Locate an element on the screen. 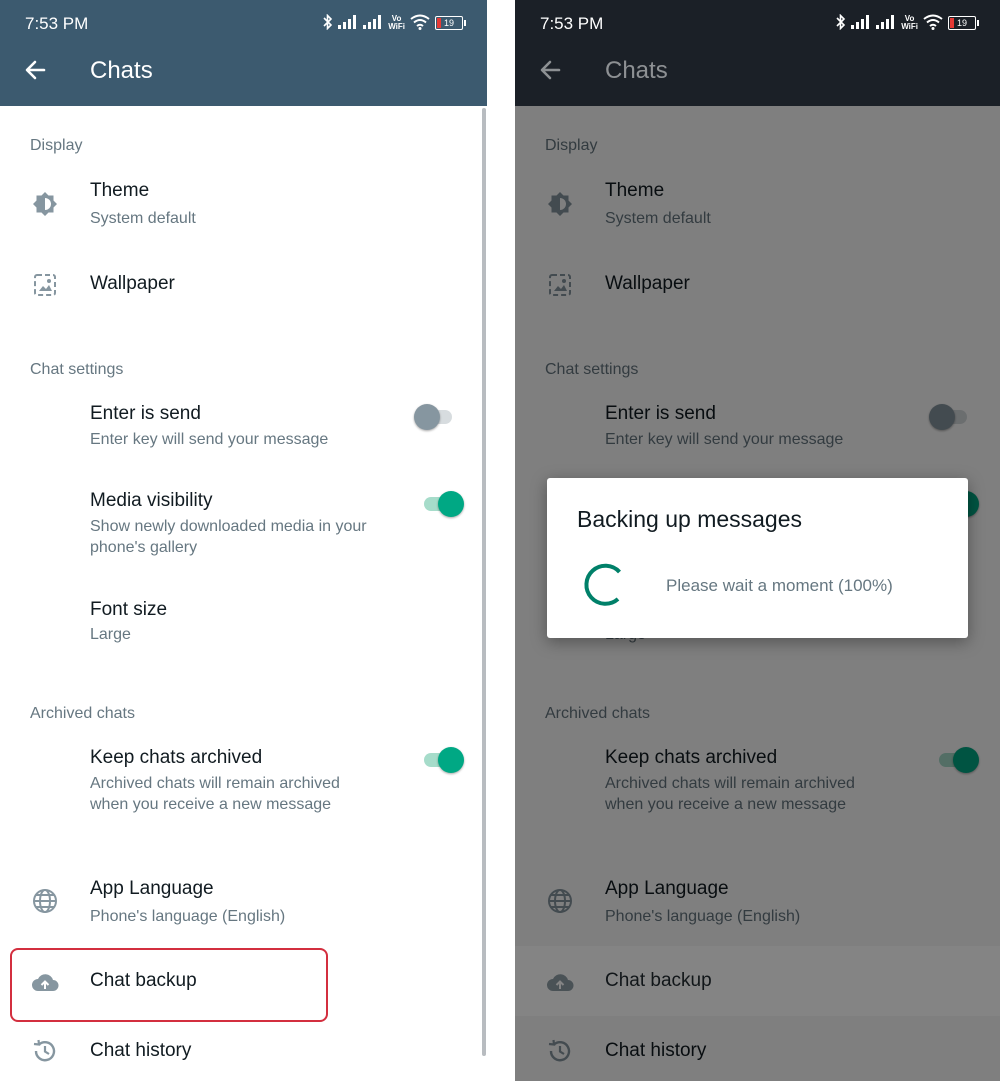 The image size is (1000, 1081). pressed-row-highlight is located at coordinates (757, 981).